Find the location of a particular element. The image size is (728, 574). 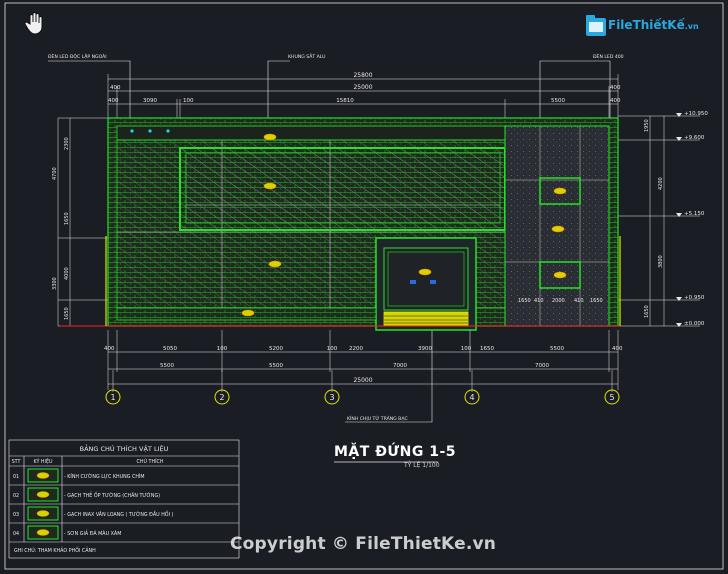

callout-led-outdoor: ĐÈN LED ĐỘC LẬP NGOÀI is located at coordinates (77, 56).